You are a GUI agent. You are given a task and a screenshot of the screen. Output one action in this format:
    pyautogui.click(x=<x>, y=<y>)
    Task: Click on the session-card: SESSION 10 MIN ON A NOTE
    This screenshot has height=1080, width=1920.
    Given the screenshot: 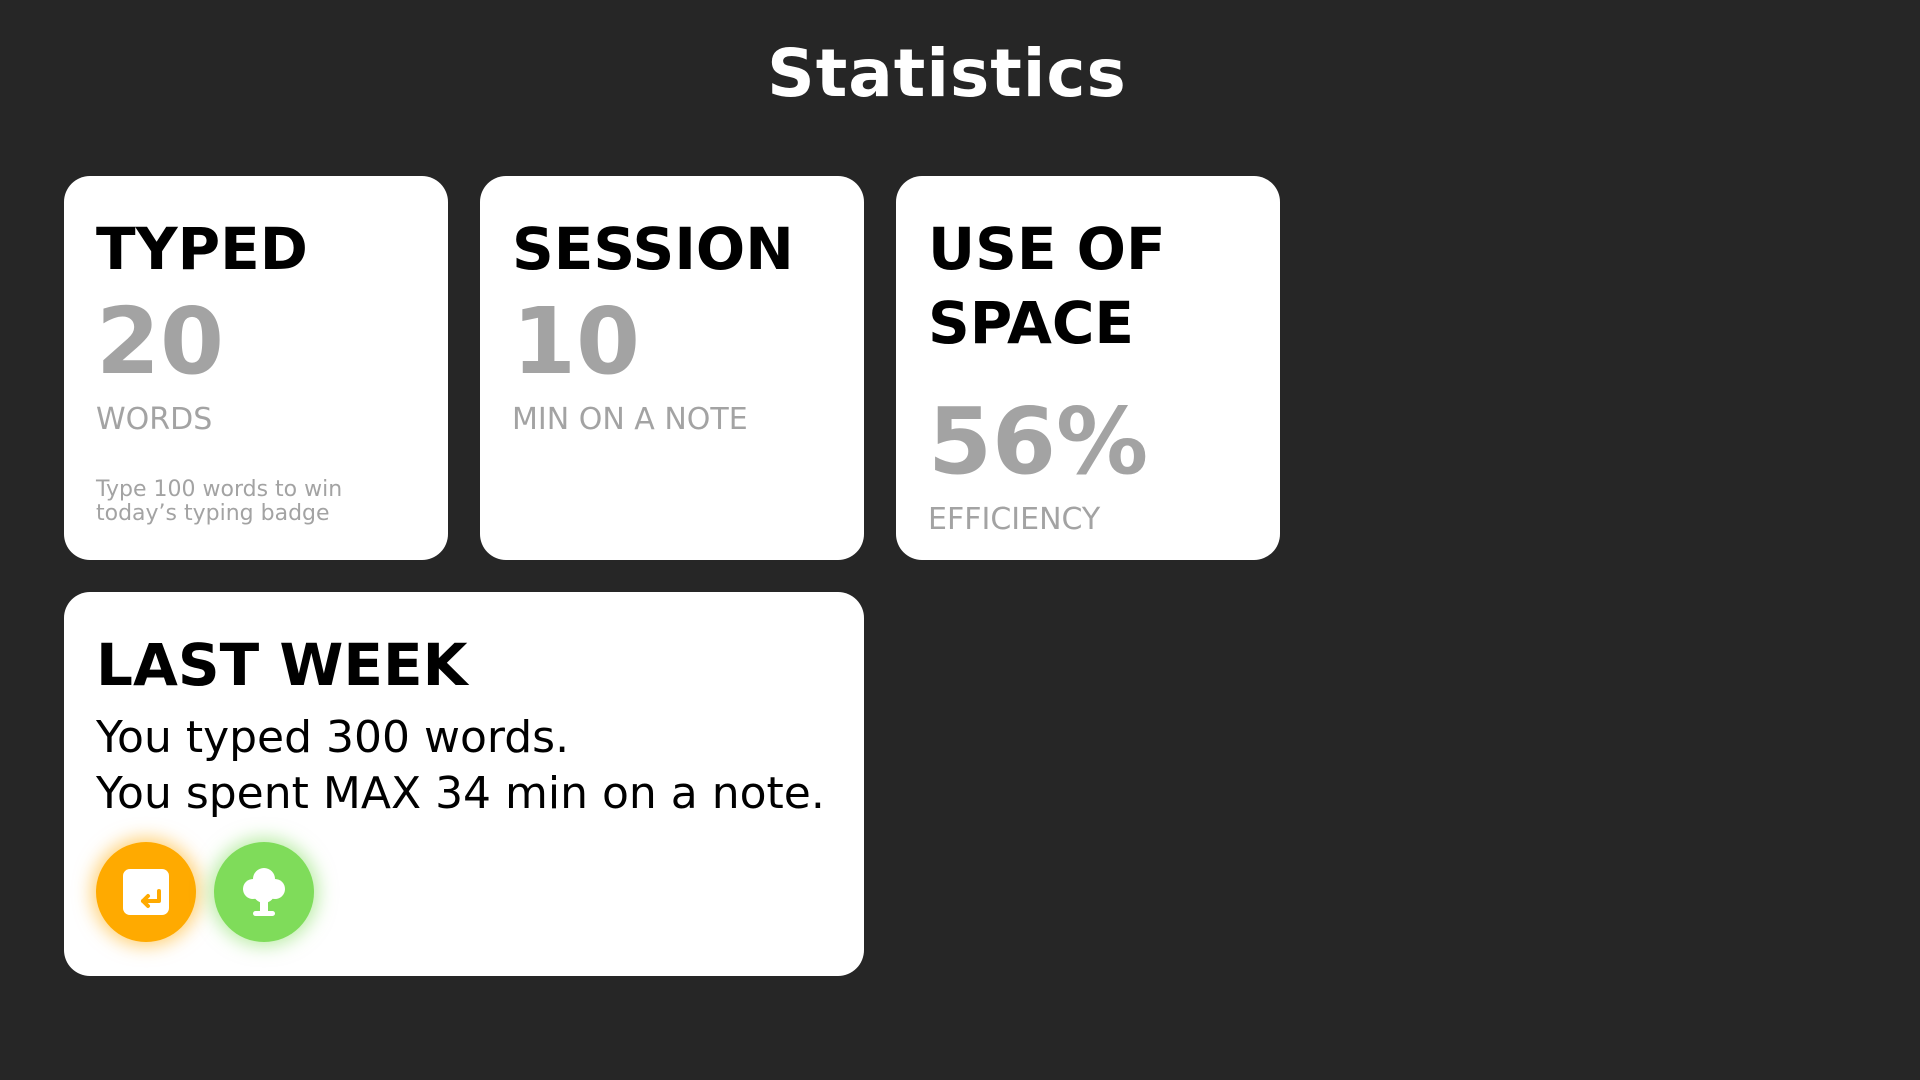 What is the action you would take?
    pyautogui.click(x=672, y=368)
    